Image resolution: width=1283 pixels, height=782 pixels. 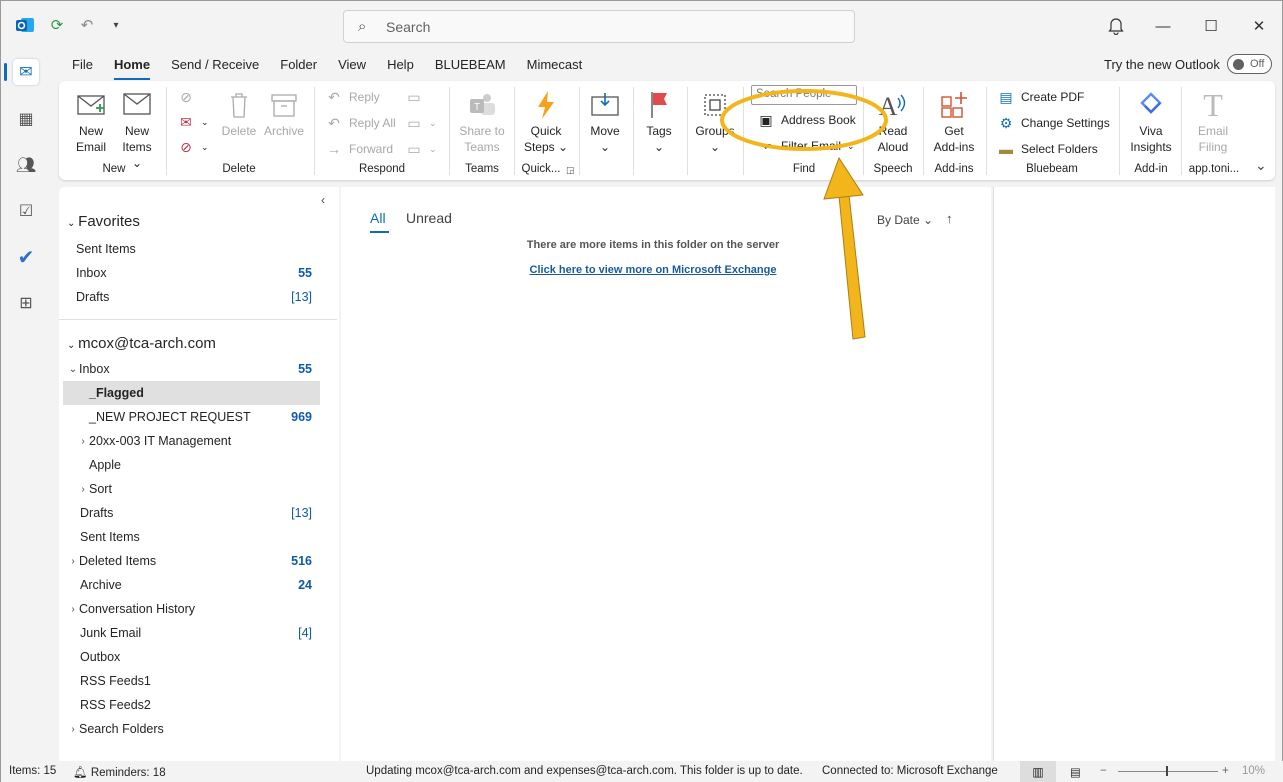 What do you see at coordinates (805, 146) in the screenshot?
I see `filter-email-button: ⏷ Filter Email ⌄` at bounding box center [805, 146].